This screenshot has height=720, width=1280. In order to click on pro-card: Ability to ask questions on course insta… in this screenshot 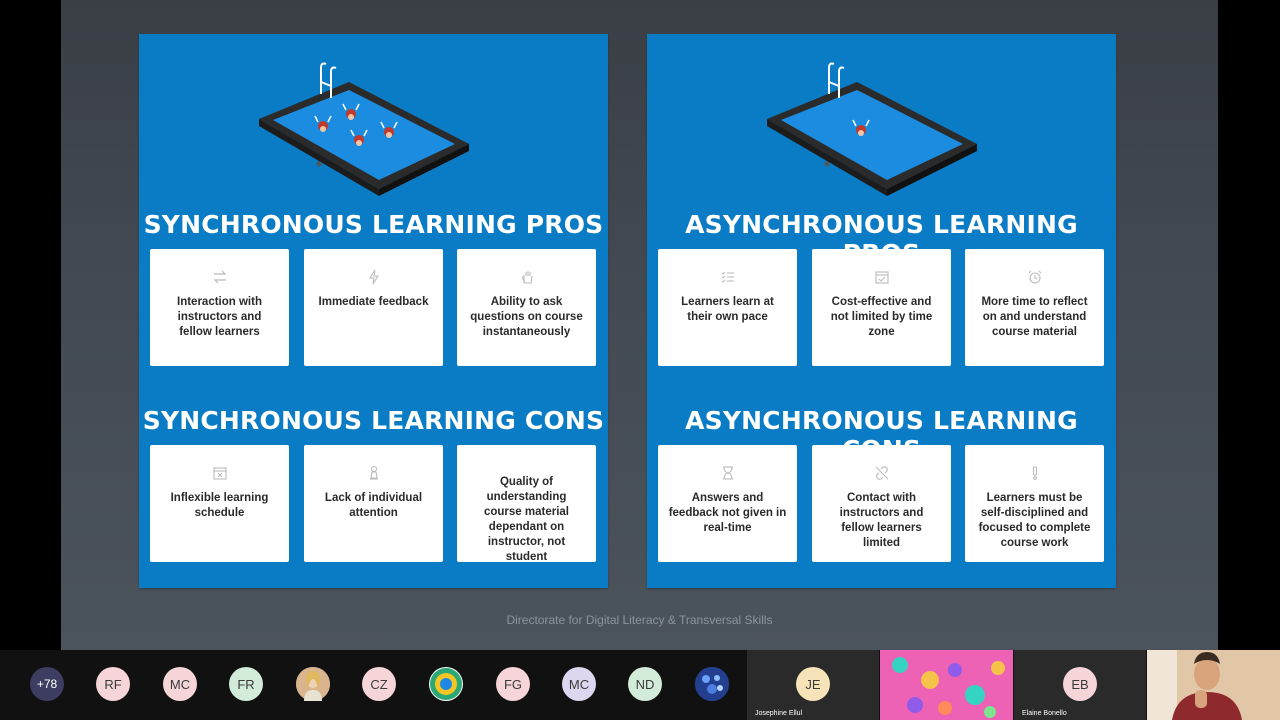, I will do `click(526, 307)`.